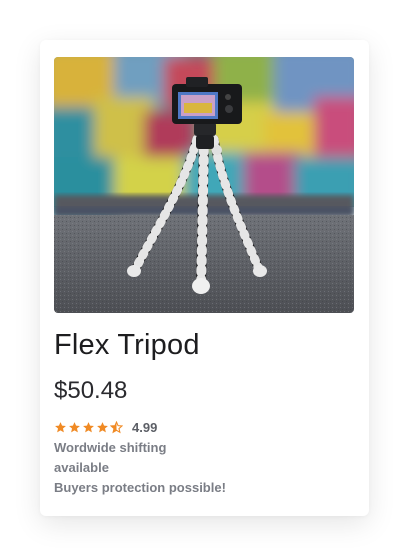 The width and height of the screenshot is (409, 556). What do you see at coordinates (145, 427) in the screenshot?
I see `rating-value: 4.99` at bounding box center [145, 427].